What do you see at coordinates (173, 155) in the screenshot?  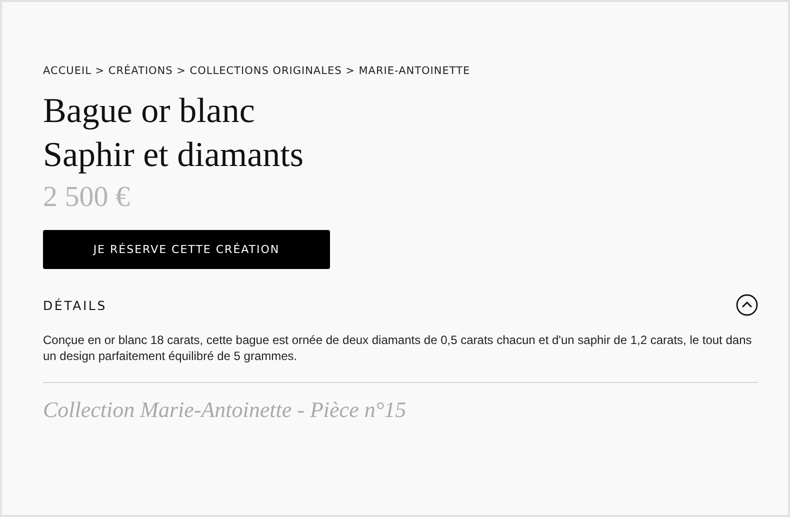 I see `product-title: Saphir et diamants` at bounding box center [173, 155].